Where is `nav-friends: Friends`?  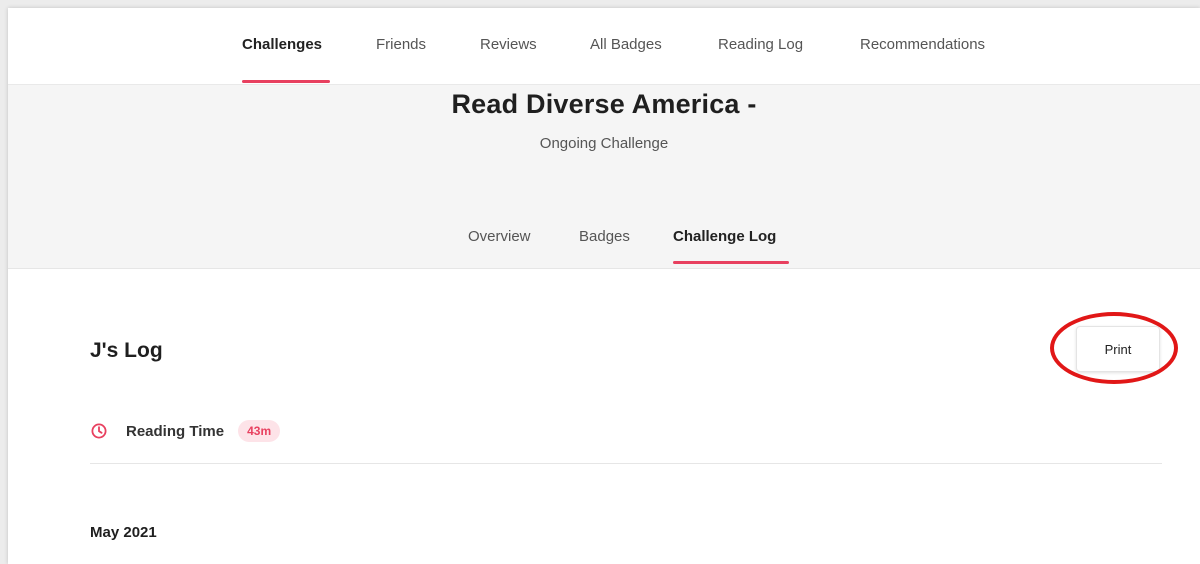 nav-friends: Friends is located at coordinates (401, 44).